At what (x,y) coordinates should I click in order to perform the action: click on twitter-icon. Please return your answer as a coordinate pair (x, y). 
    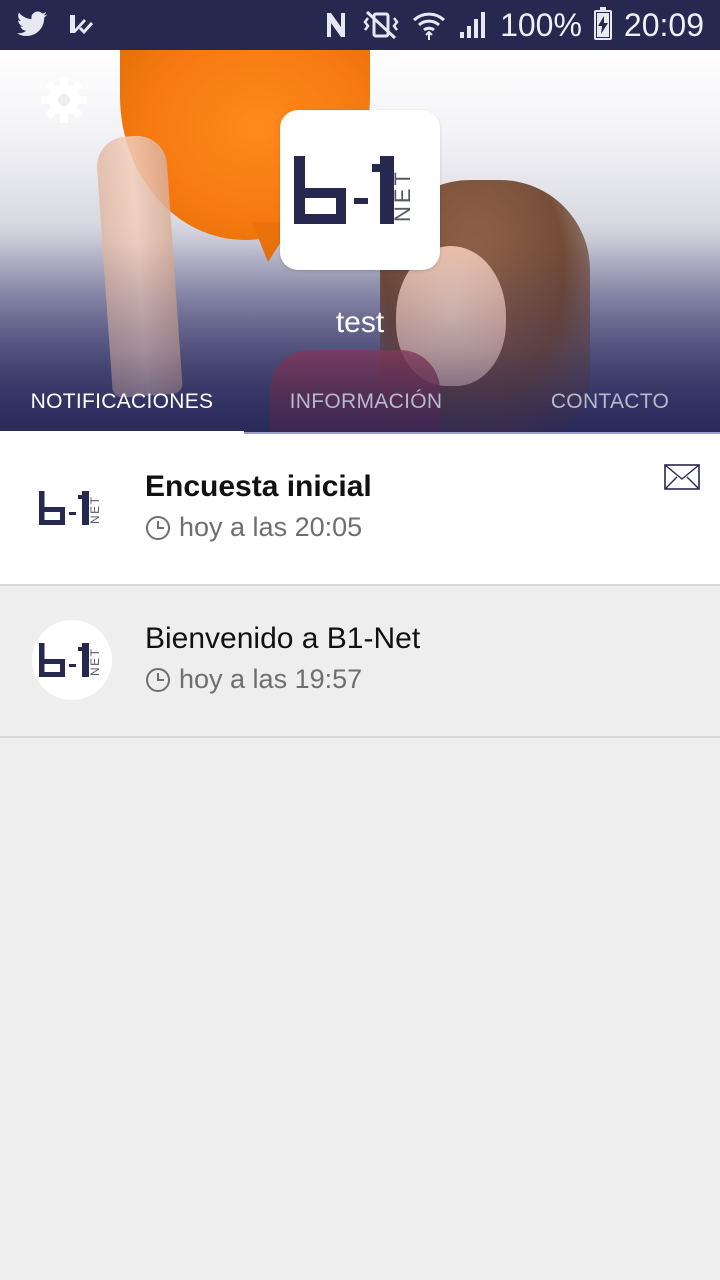
    Looking at the image, I should click on (32, 23).